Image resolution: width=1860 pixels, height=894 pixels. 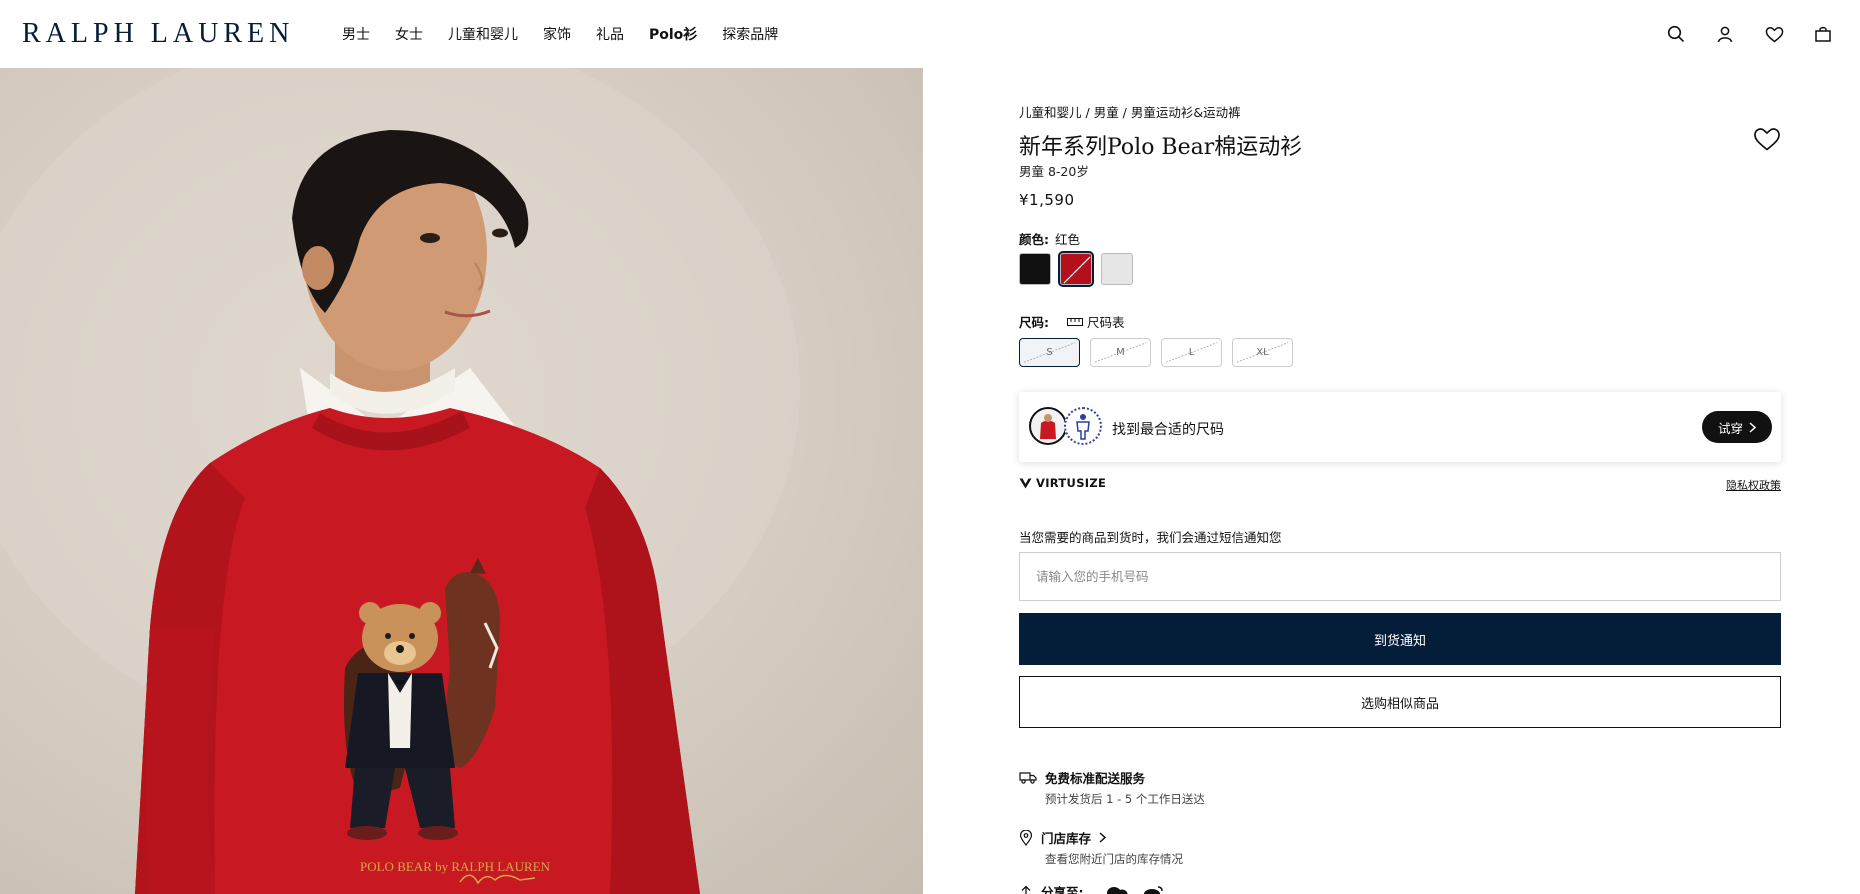 I want to click on product-price: ¥1,590, so click(x=1047, y=200).